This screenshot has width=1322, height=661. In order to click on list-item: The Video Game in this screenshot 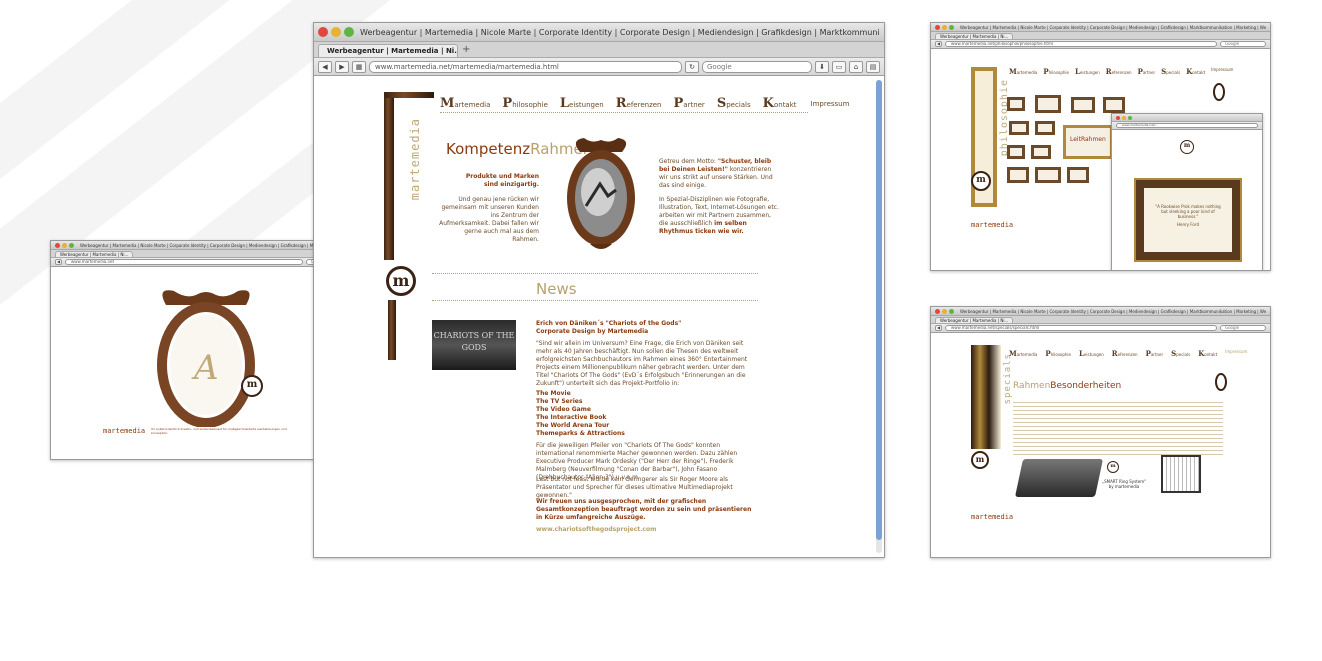, I will do `click(563, 409)`.